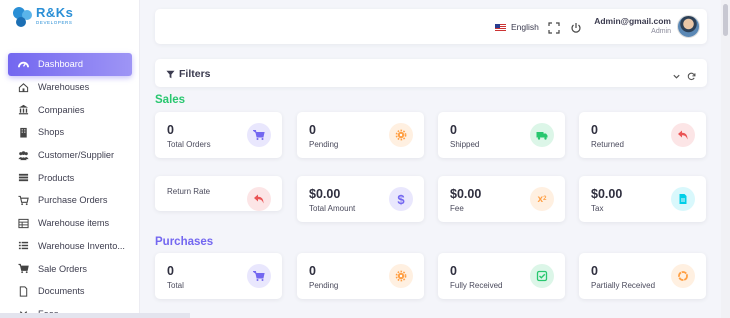 This screenshot has width=730, height=318. I want to click on sidebar-item-label: Warehouse items, so click(74, 223).